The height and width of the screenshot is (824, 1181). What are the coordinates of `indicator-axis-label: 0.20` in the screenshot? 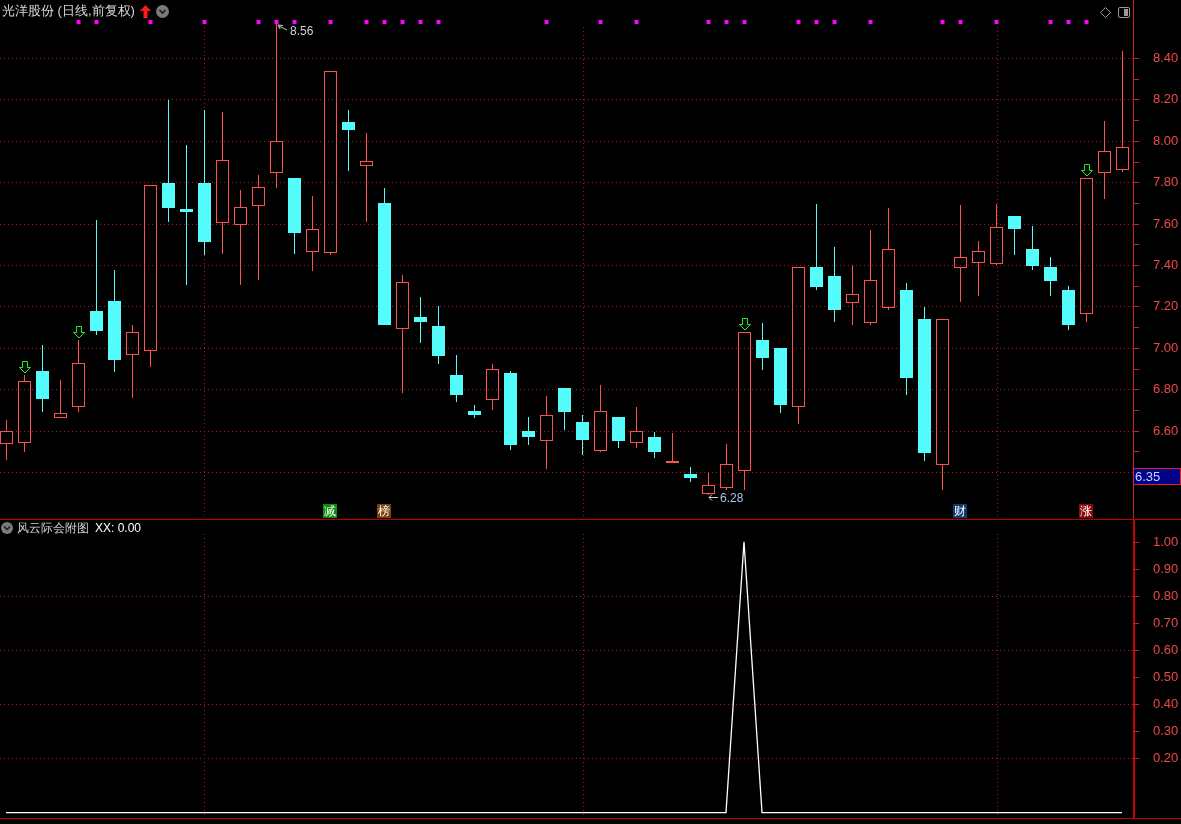 It's located at (1166, 758).